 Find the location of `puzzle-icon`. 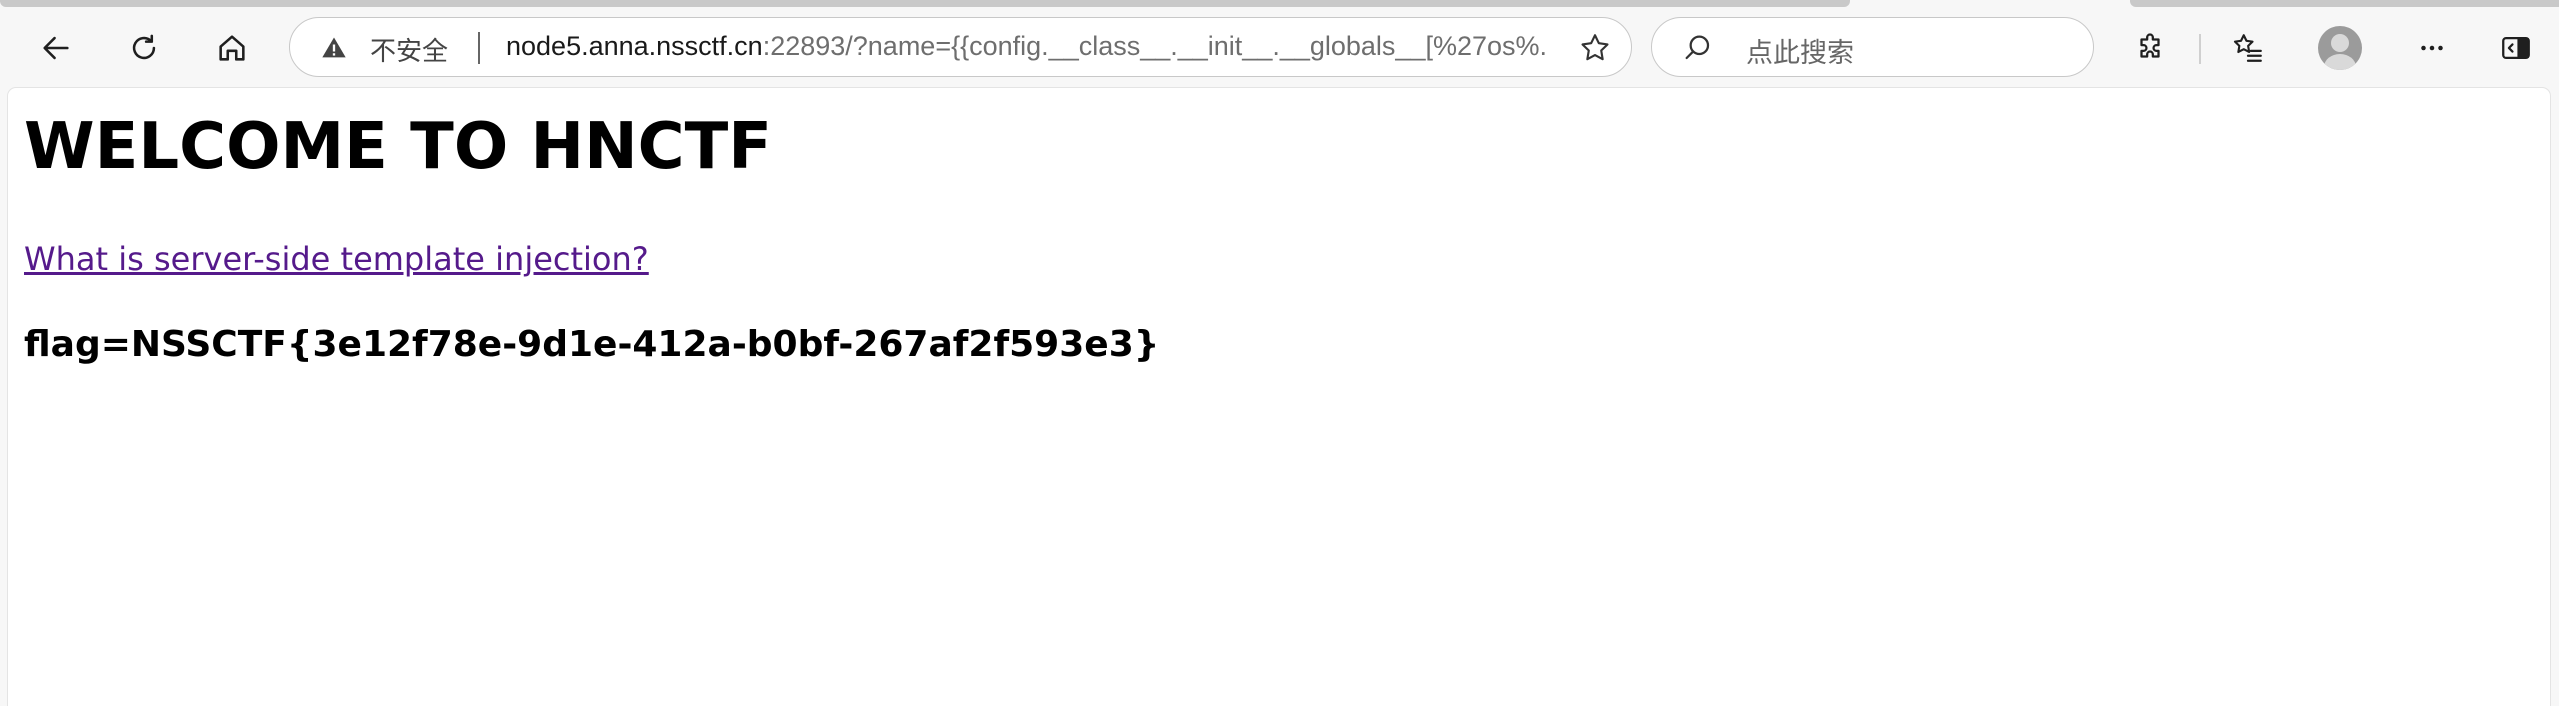

puzzle-icon is located at coordinates (2150, 45).